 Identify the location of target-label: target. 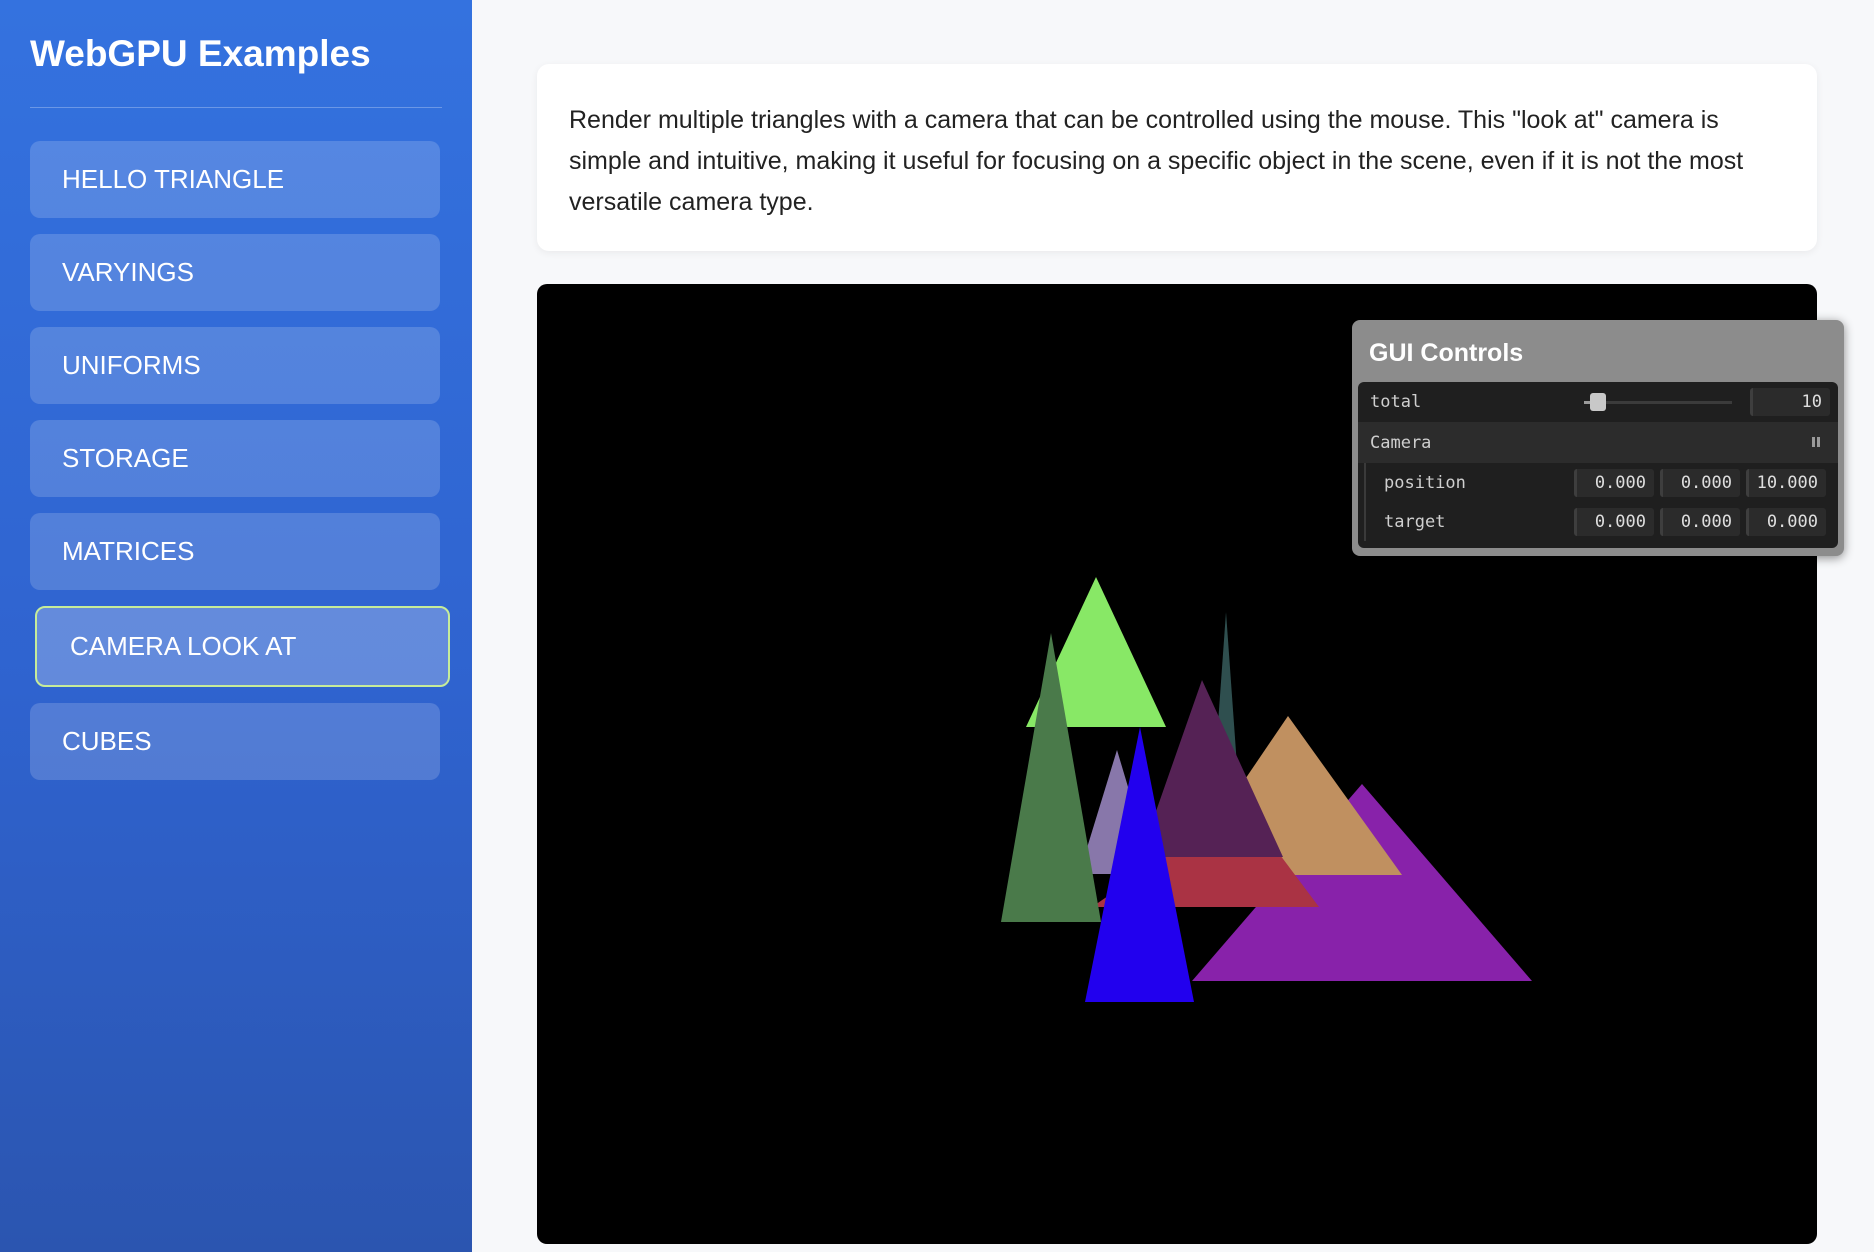
(1415, 521).